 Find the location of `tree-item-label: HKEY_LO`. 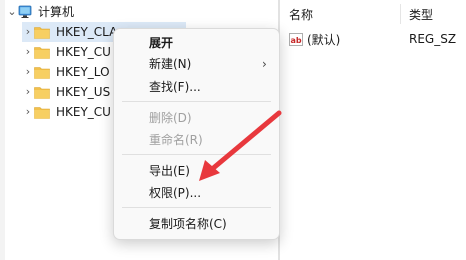

tree-item-label: HKEY_LO is located at coordinates (83, 72).